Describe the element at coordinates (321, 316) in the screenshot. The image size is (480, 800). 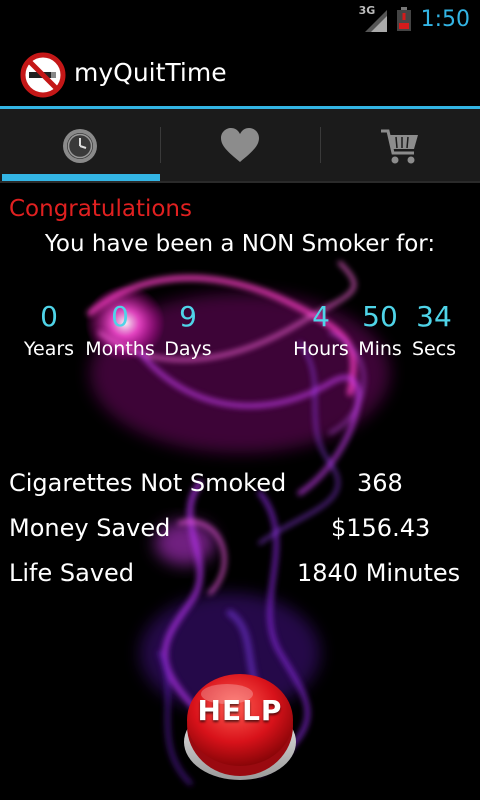
I see `timer-hours-value: 4` at that location.